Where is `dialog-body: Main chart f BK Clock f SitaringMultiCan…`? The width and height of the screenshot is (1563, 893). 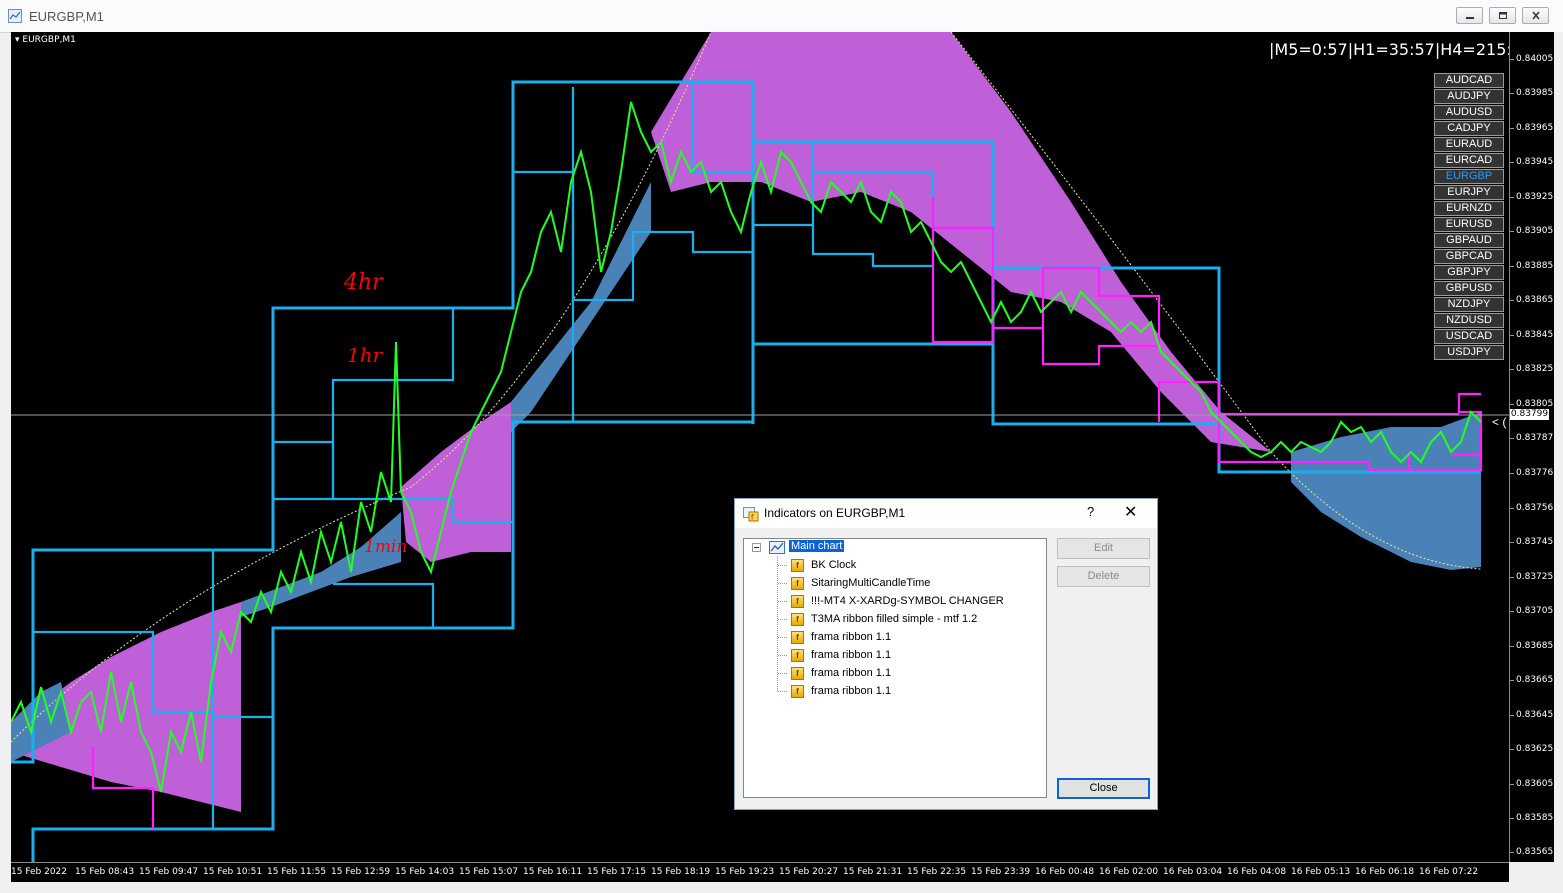
dialog-body: Main chart f BK Clock f SitaringMultiCan… is located at coordinates (946, 668).